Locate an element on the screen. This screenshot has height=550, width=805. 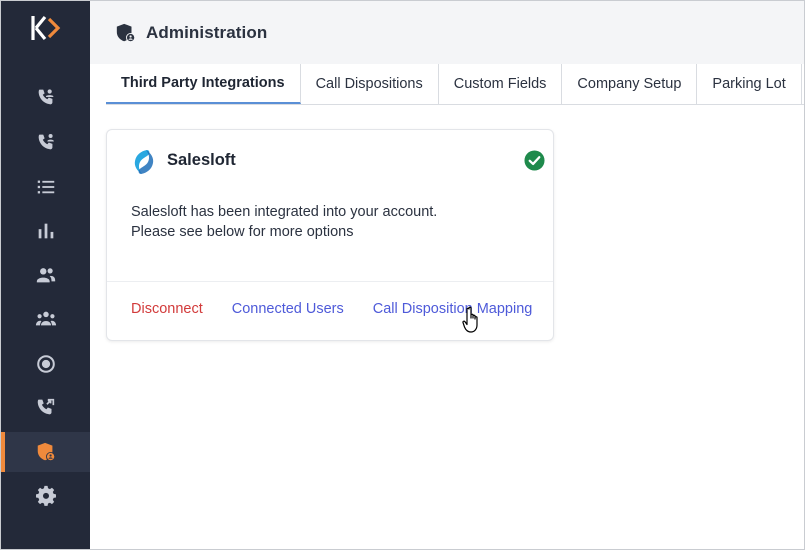
tab-company-setup: Company Setup is located at coordinates (630, 84).